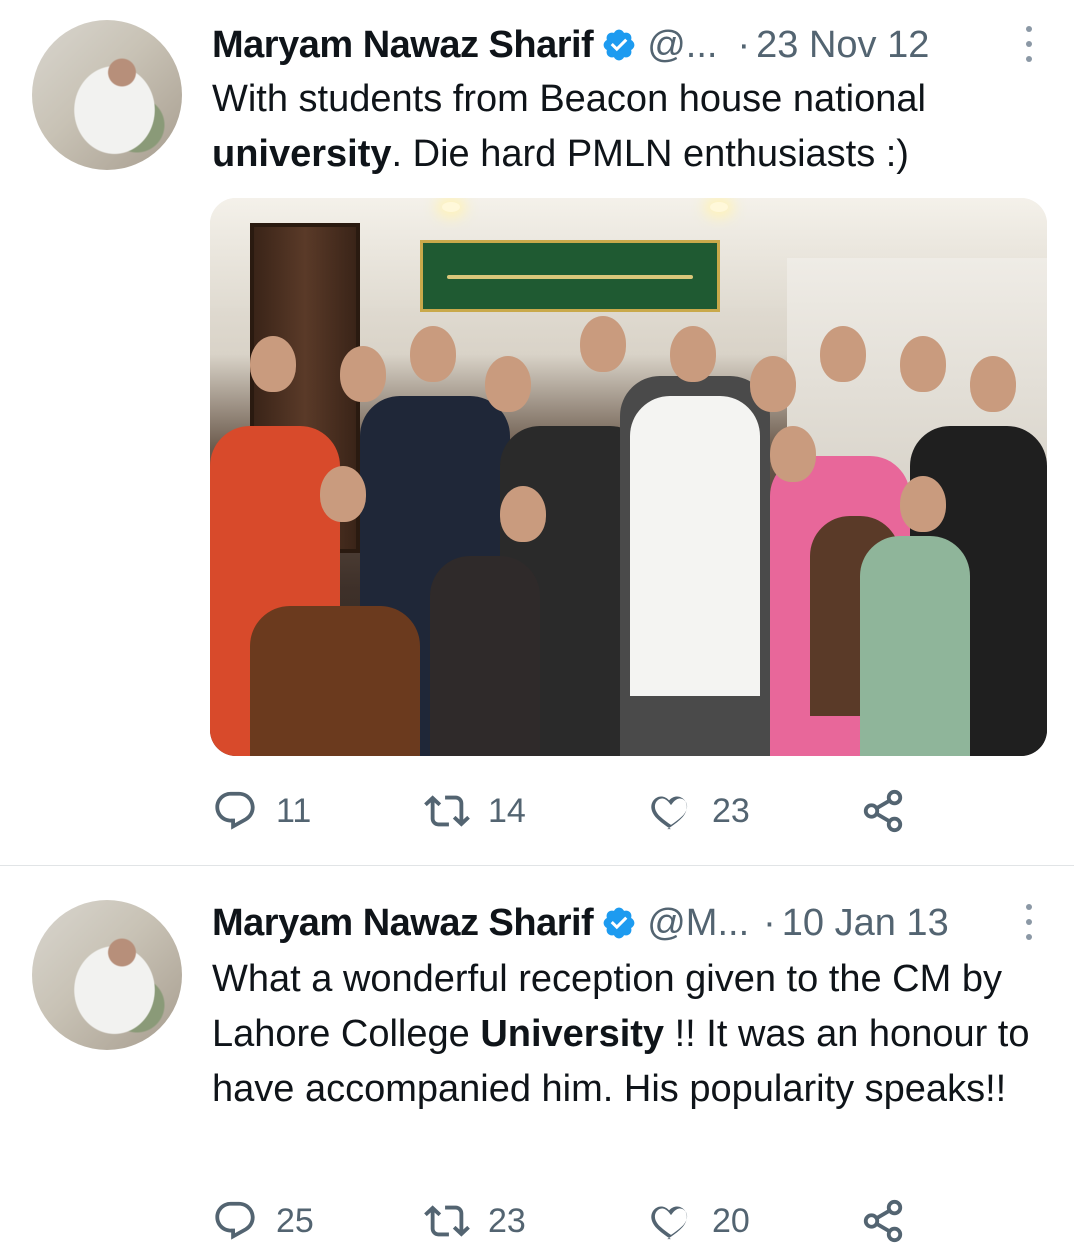  What do you see at coordinates (731, 810) in the screenshot?
I see `like-count: 23` at bounding box center [731, 810].